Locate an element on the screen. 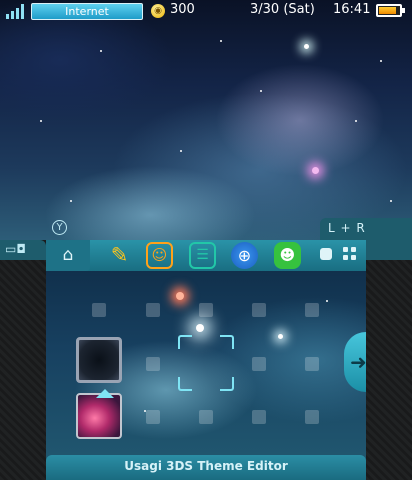 The height and width of the screenshot is (480, 412). app-toolbar: ⌂ ✎ ☺ ☰ ⊕ ☻ is located at coordinates (206, 255).